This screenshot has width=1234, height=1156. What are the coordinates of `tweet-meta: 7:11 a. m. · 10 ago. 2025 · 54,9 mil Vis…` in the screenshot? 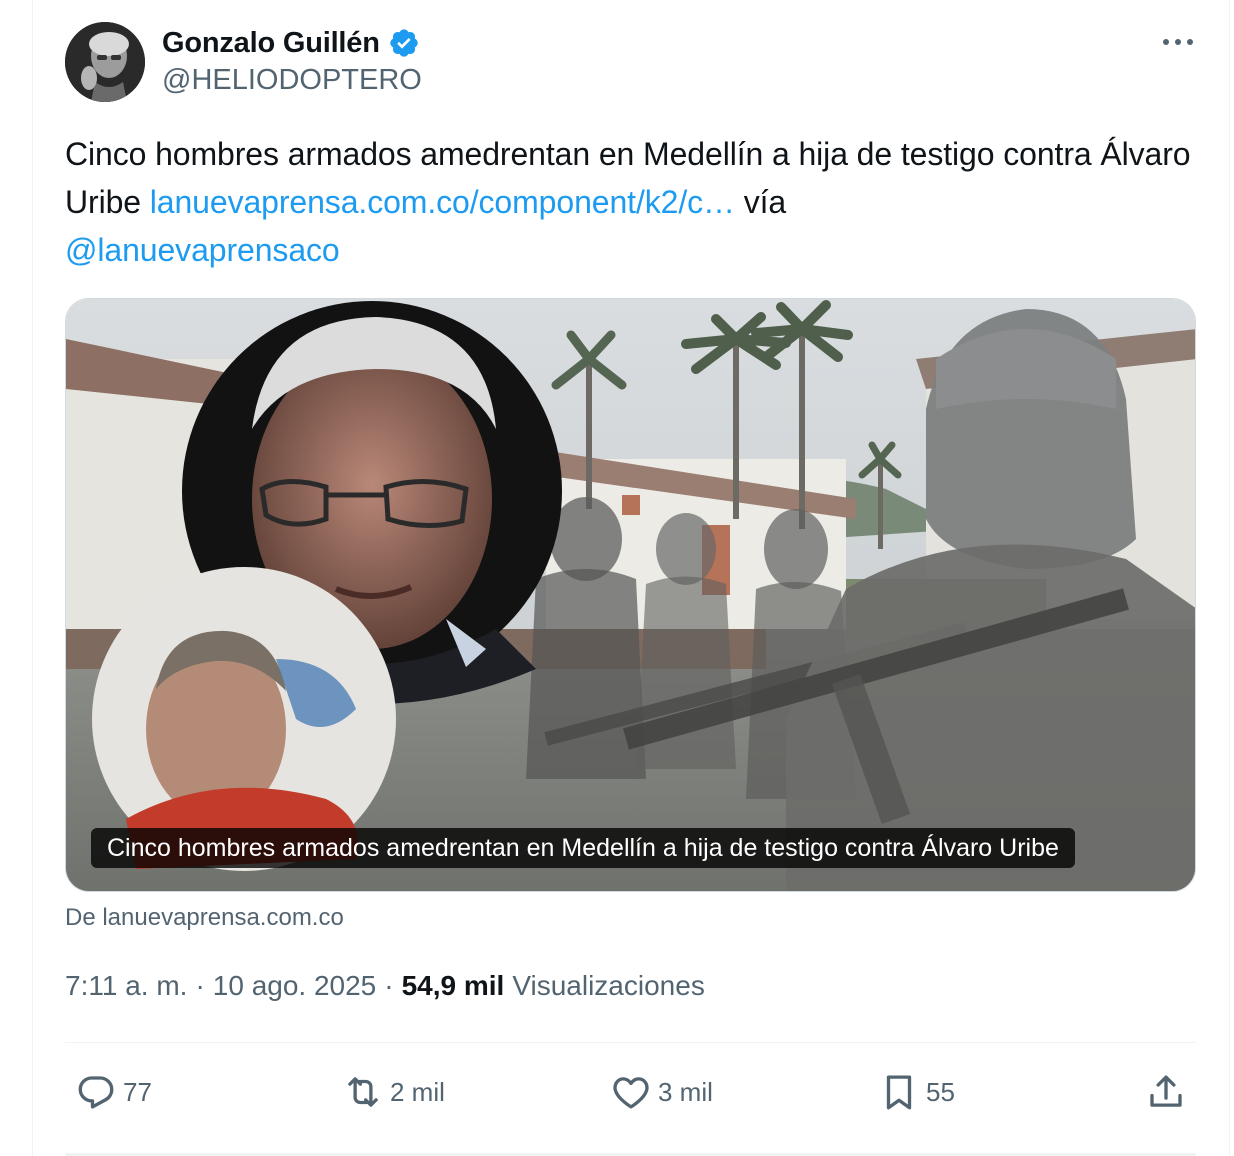 It's located at (385, 986).